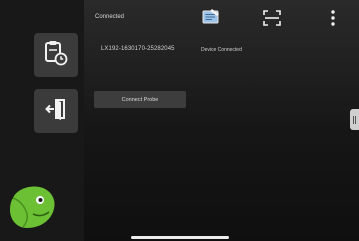  What do you see at coordinates (33, 207) in the screenshot?
I see `app-logo` at bounding box center [33, 207].